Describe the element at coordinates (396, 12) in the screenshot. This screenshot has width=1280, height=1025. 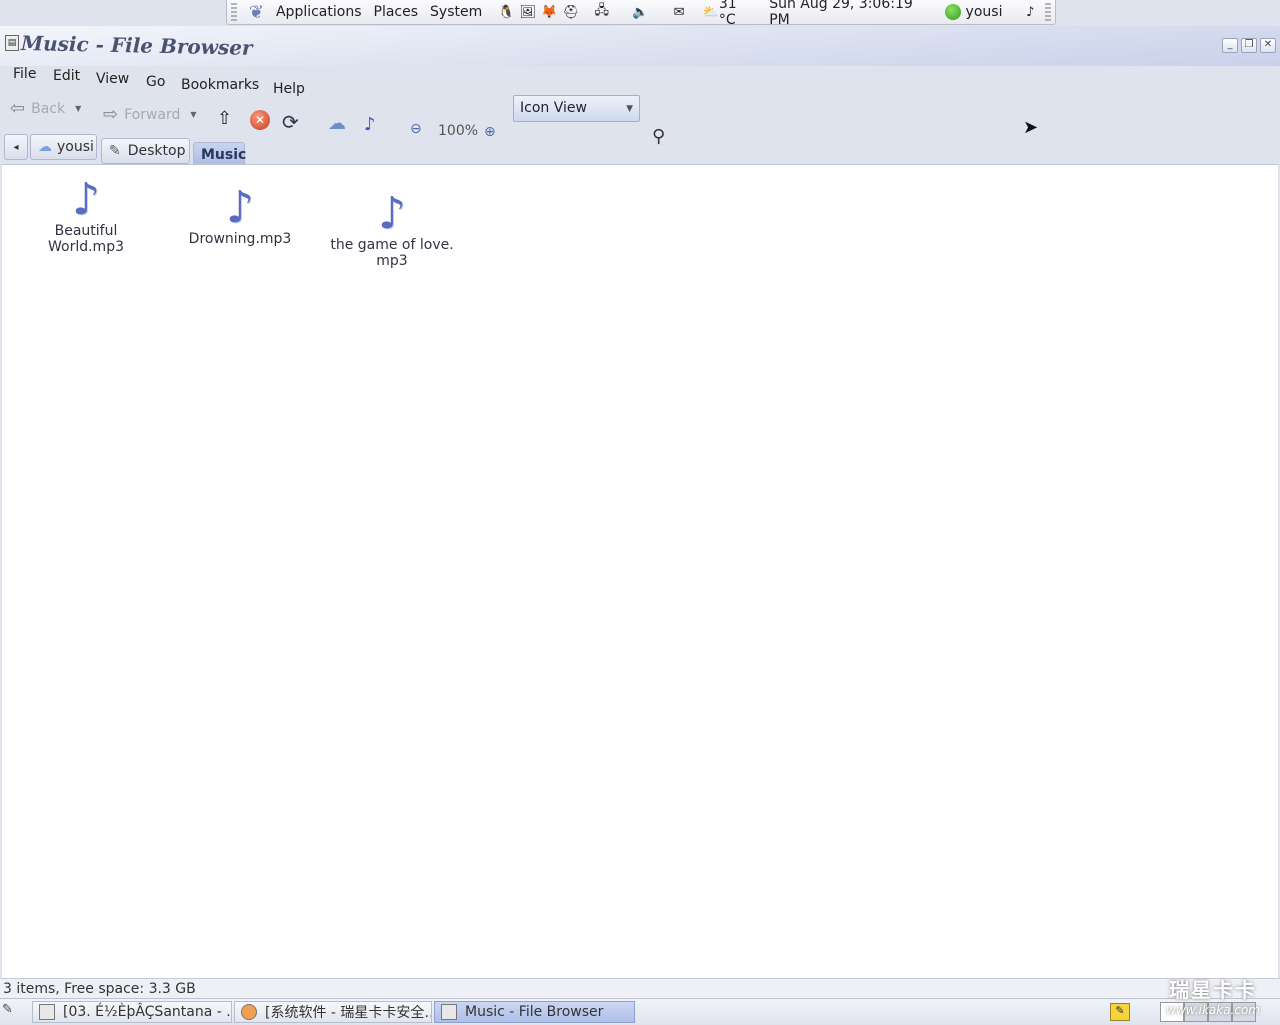
I see `places-menu: Places` at that location.